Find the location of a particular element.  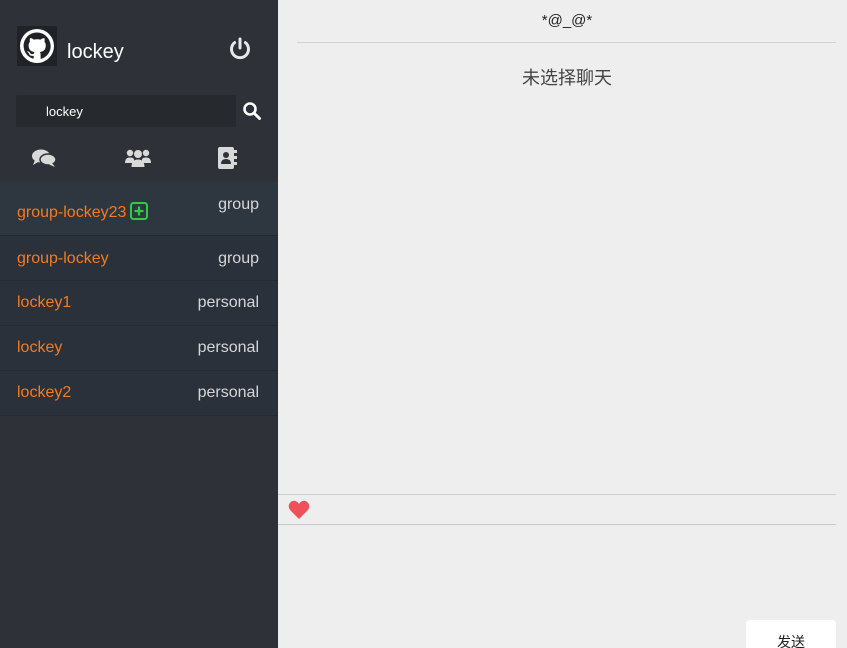

send-button: 发送 is located at coordinates (791, 634).